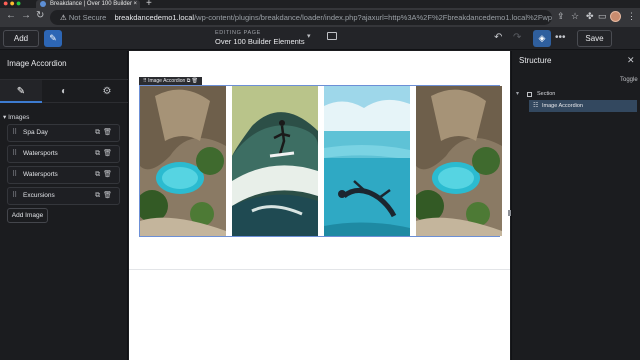  Describe the element at coordinates (154, 17) in the screenshot. I see `url-host: breakdancedemo1.local` at that location.